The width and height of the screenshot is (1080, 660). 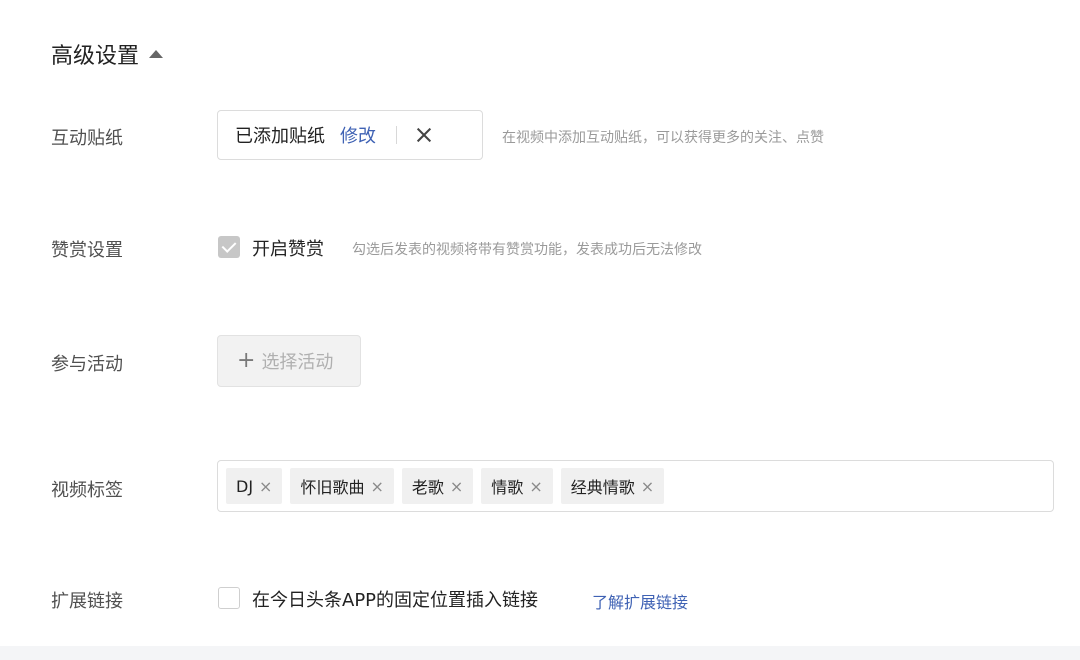 What do you see at coordinates (332, 487) in the screenshot?
I see `tag-text: 怀旧歌曲` at bounding box center [332, 487].